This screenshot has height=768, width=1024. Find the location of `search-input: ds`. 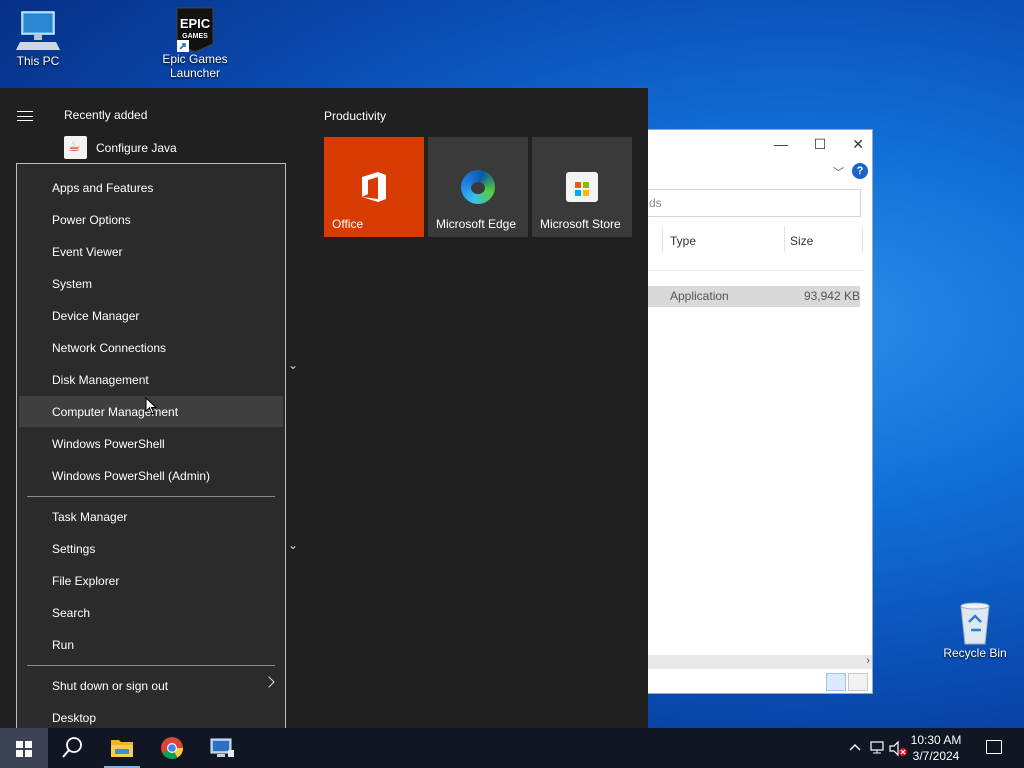

search-input: ds is located at coordinates (753, 203).